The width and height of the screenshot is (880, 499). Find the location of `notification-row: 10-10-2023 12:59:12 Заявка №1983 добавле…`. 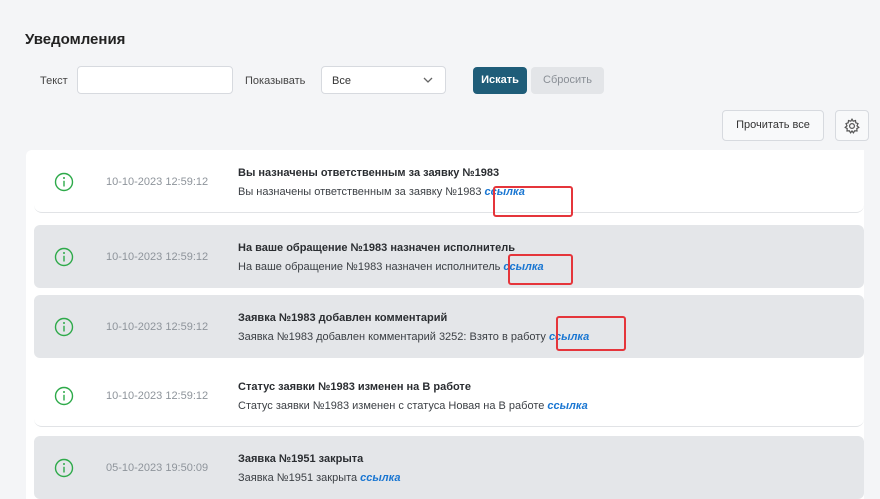

notification-row: 10-10-2023 12:59:12 Заявка №1983 добавле… is located at coordinates (449, 326).